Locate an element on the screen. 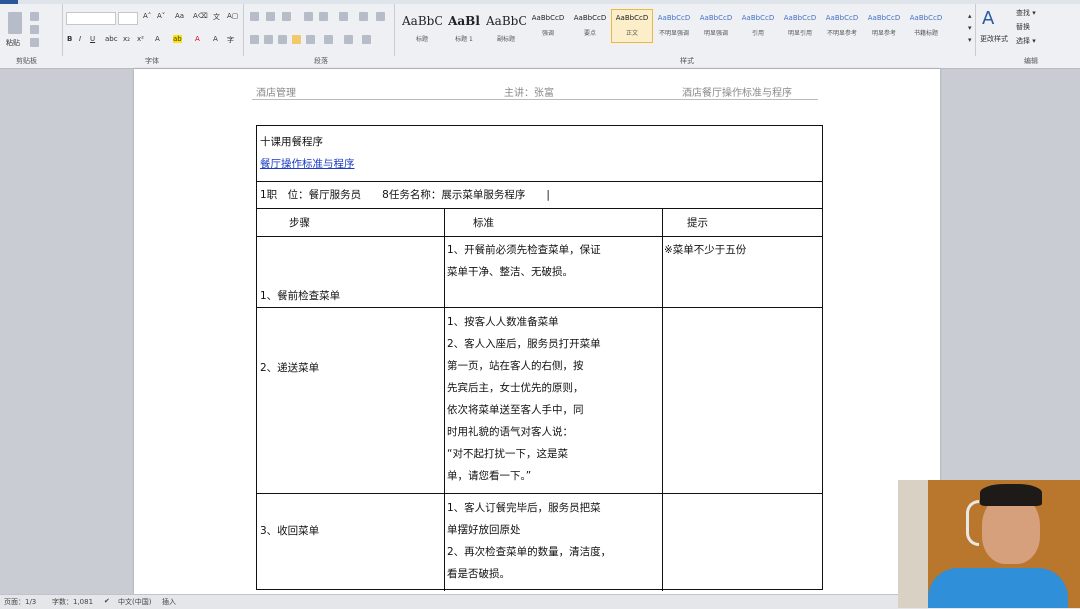 This screenshot has width=1080, height=609. style-name: 副标题 is located at coordinates (505, 39).